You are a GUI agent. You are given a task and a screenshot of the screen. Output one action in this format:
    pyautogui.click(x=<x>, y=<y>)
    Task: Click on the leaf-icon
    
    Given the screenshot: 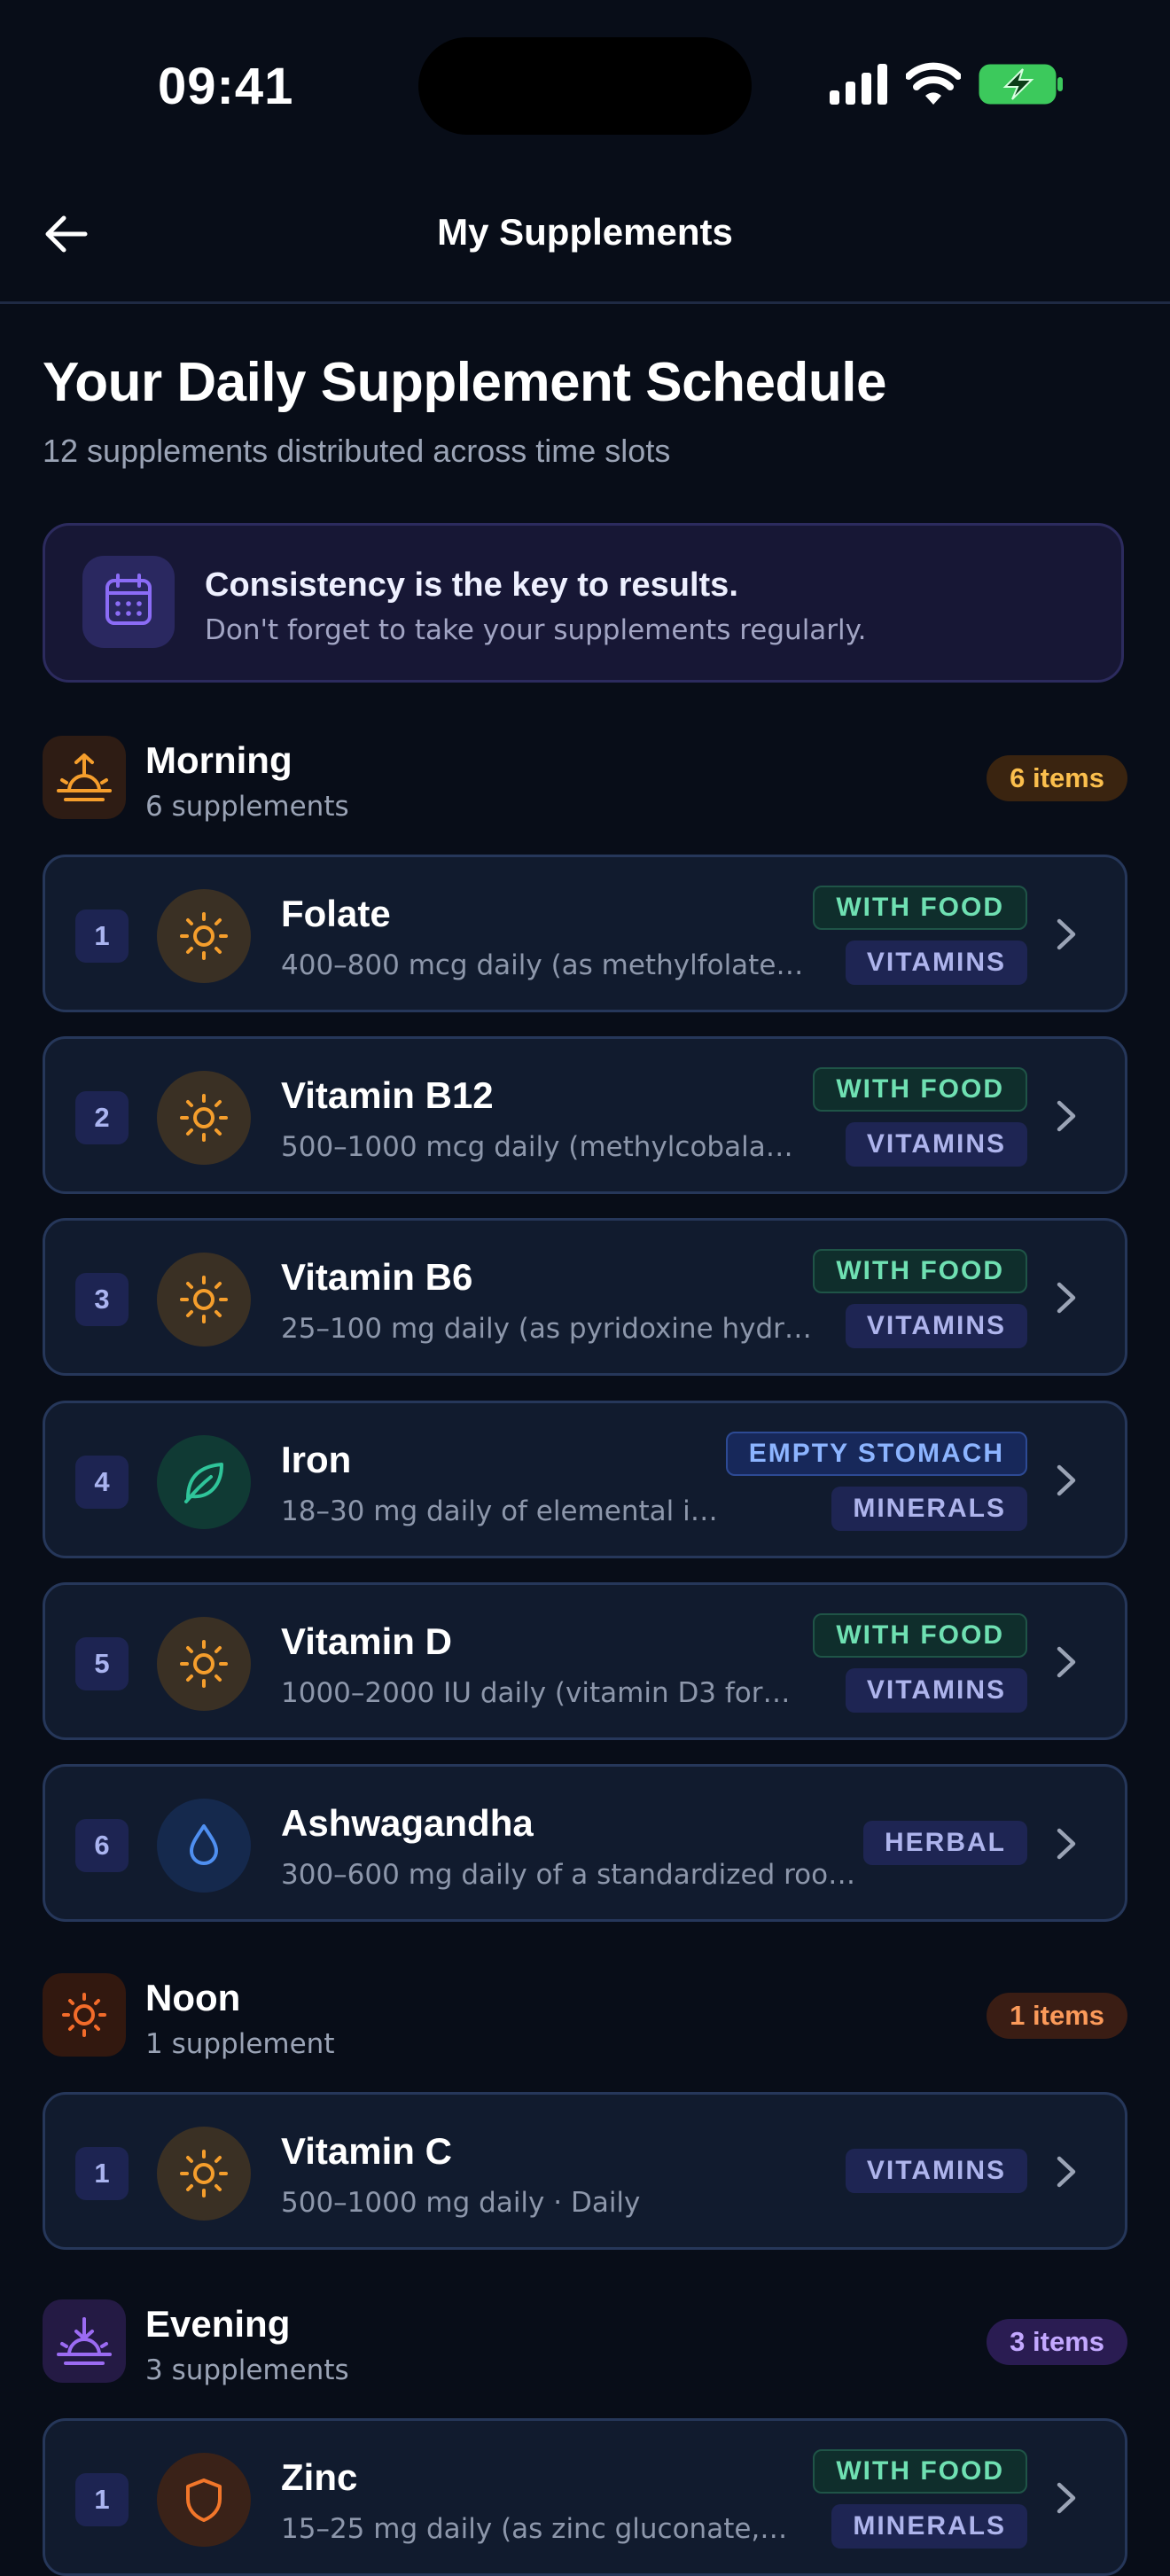 What is the action you would take?
    pyautogui.click(x=204, y=1482)
    